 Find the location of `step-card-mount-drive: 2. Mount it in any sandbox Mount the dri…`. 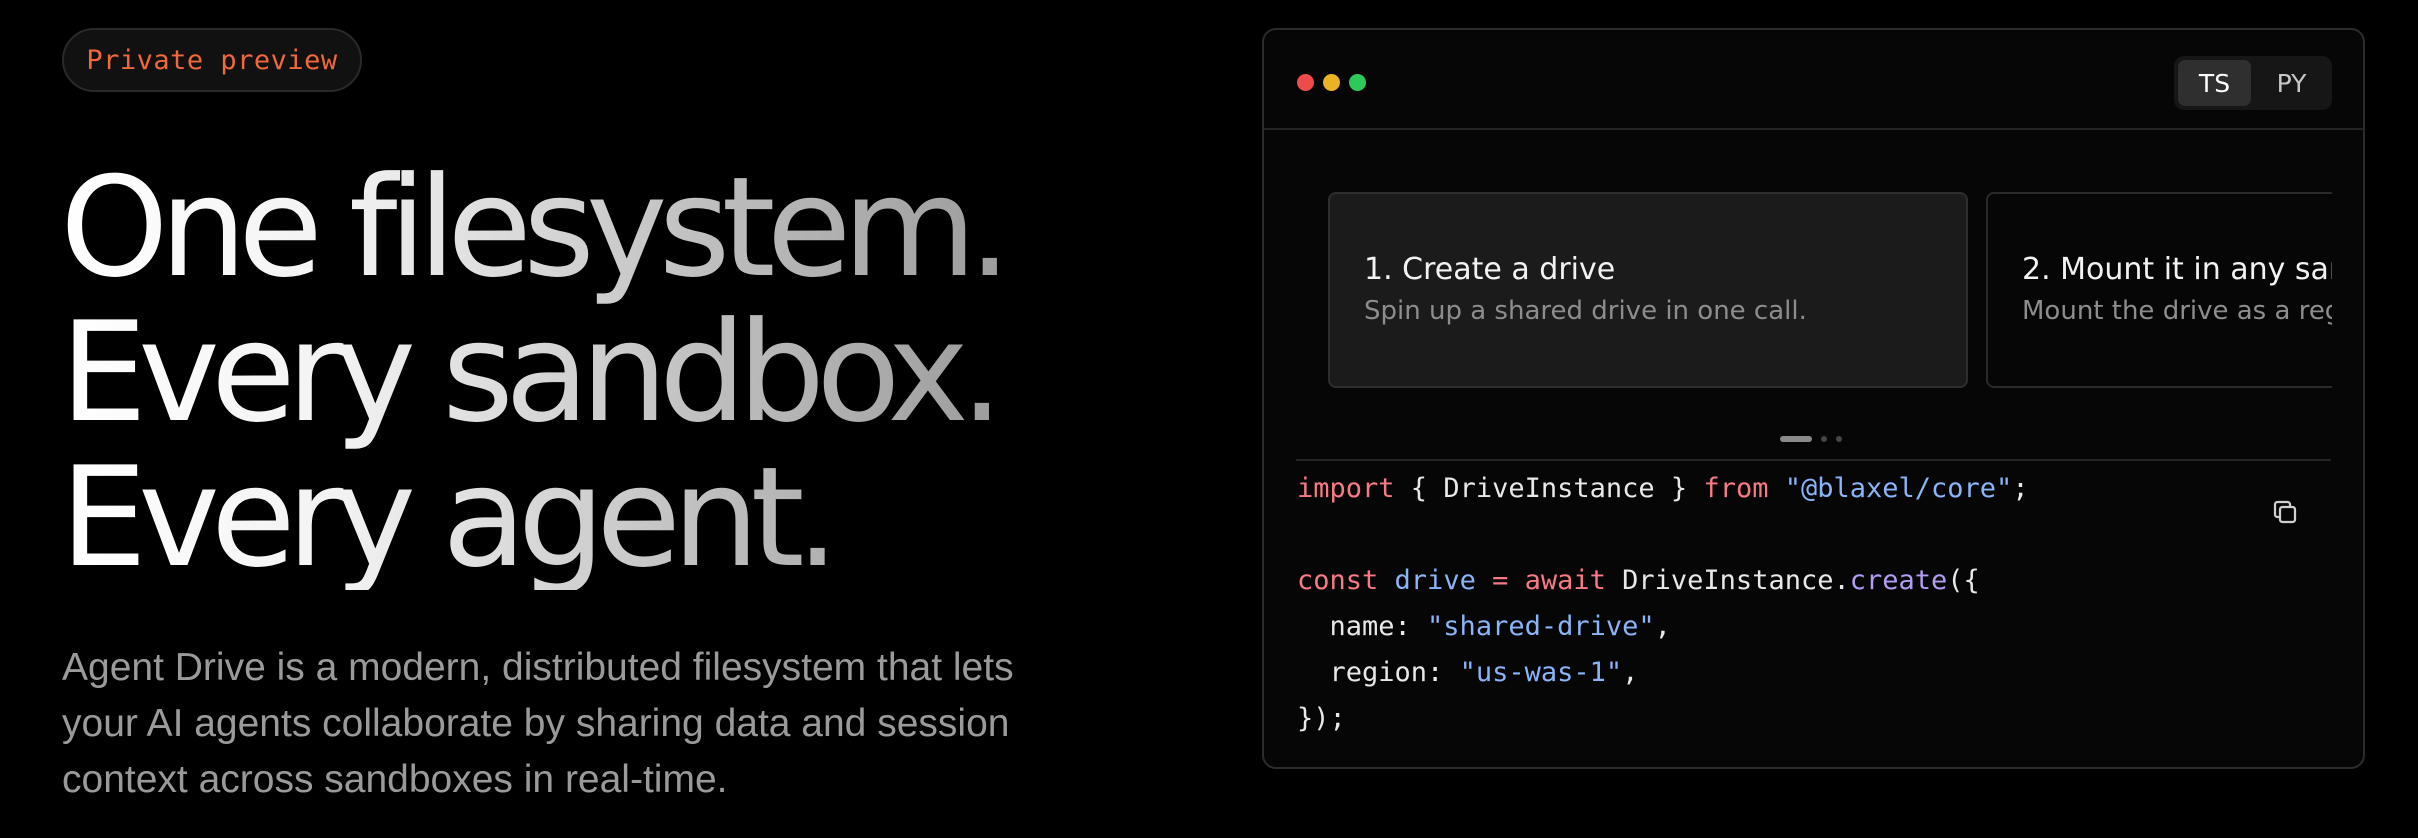

step-card-mount-drive: 2. Mount it in any sandbox Mount the dri… is located at coordinates (2159, 290).